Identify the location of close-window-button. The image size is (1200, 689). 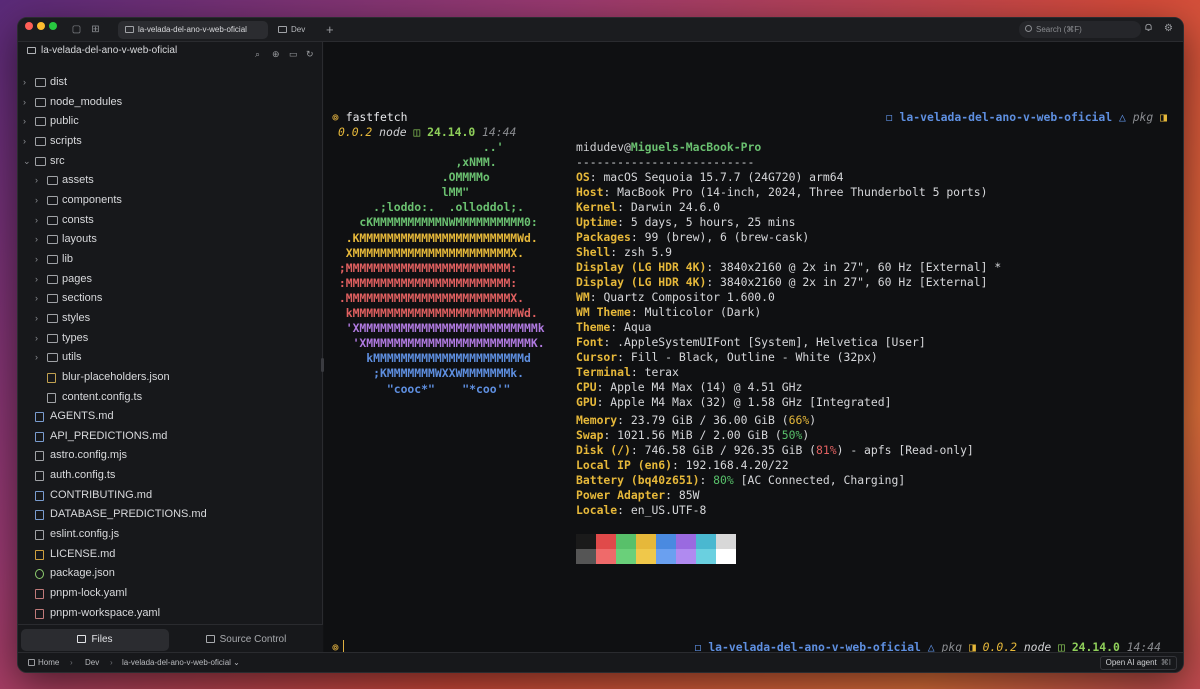
(29, 26).